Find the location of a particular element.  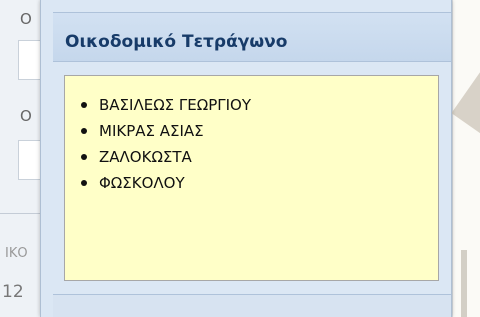

panel-footer is located at coordinates (252, 305).